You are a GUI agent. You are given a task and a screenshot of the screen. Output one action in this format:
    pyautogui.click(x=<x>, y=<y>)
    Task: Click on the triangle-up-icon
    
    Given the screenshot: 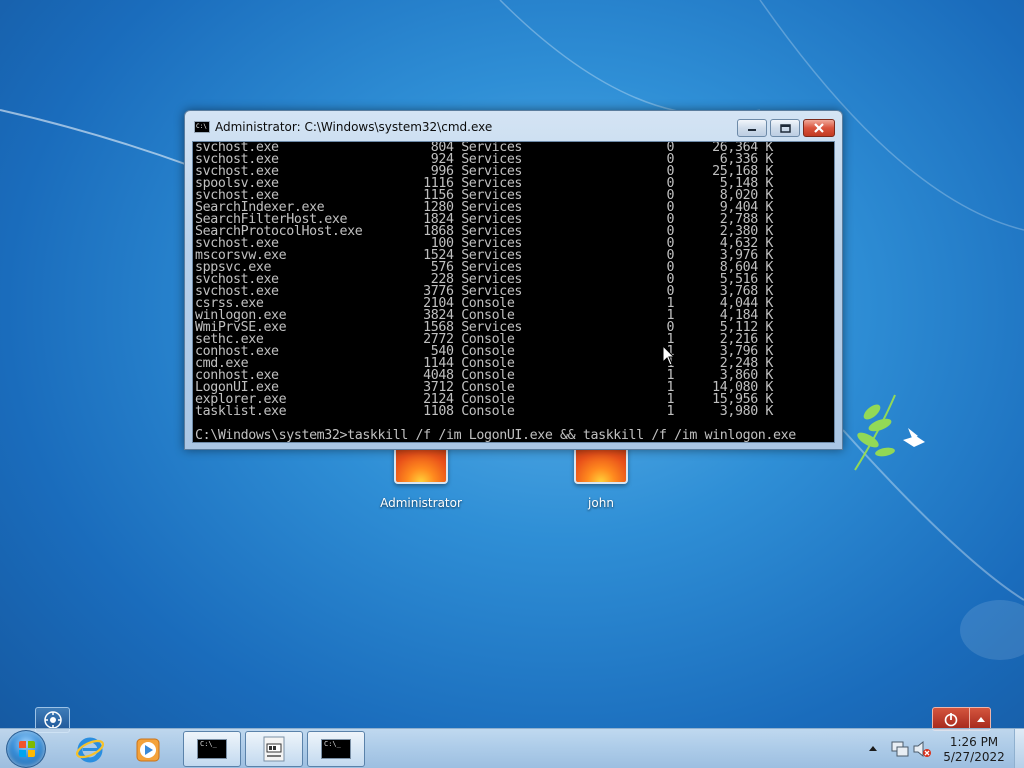 What is the action you would take?
    pyautogui.click(x=980, y=719)
    